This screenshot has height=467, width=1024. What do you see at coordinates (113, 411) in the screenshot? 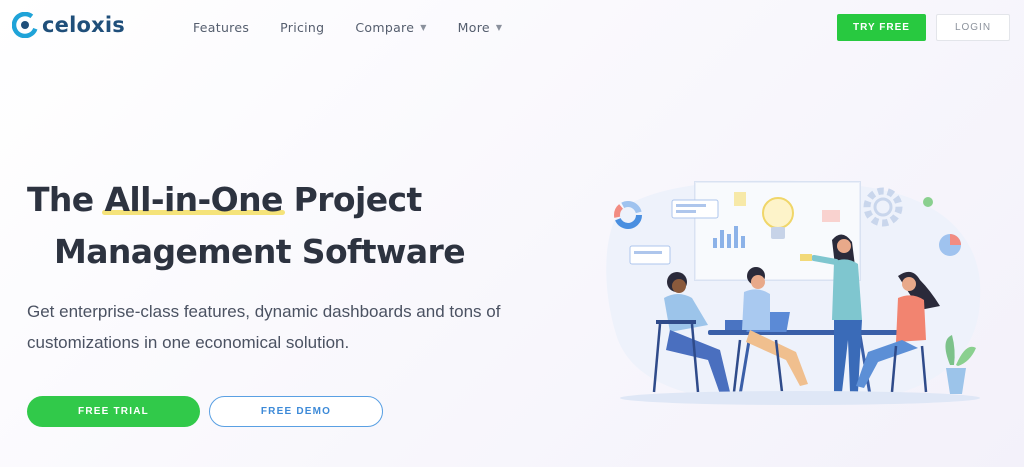
I see `free-trial-button: FREE TRIAL` at bounding box center [113, 411].